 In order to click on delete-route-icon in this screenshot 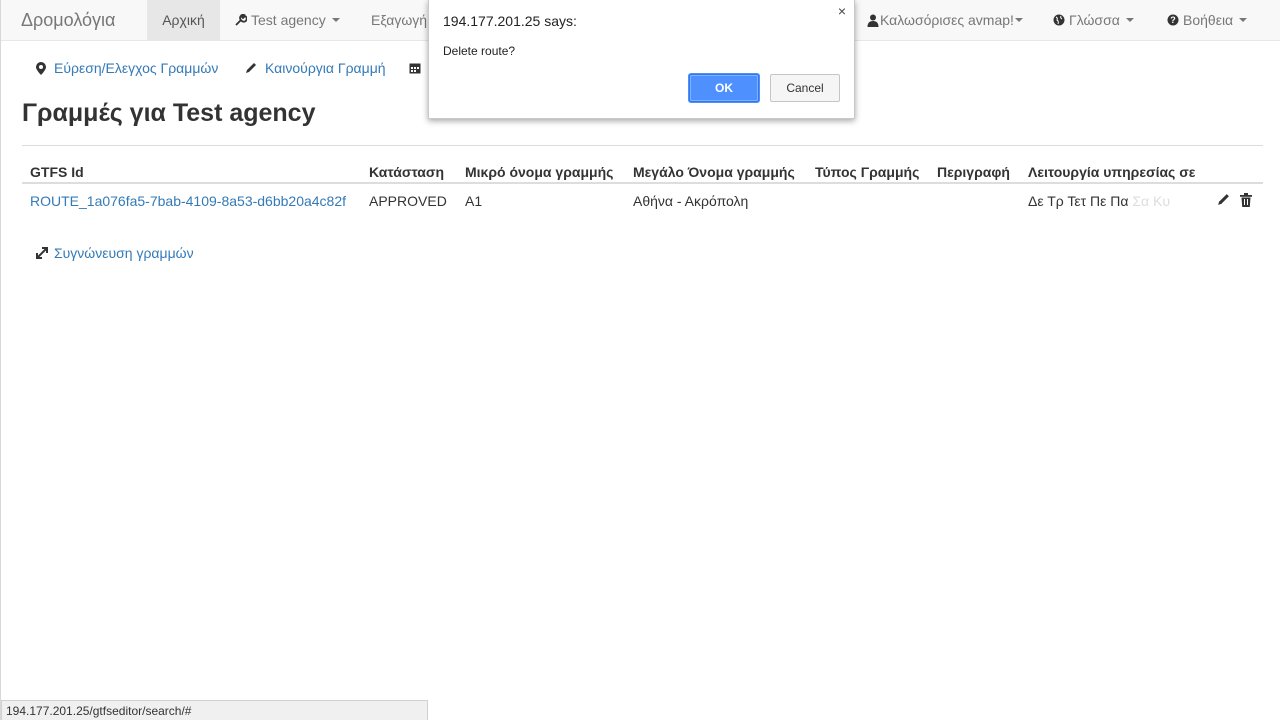, I will do `click(1246, 201)`.